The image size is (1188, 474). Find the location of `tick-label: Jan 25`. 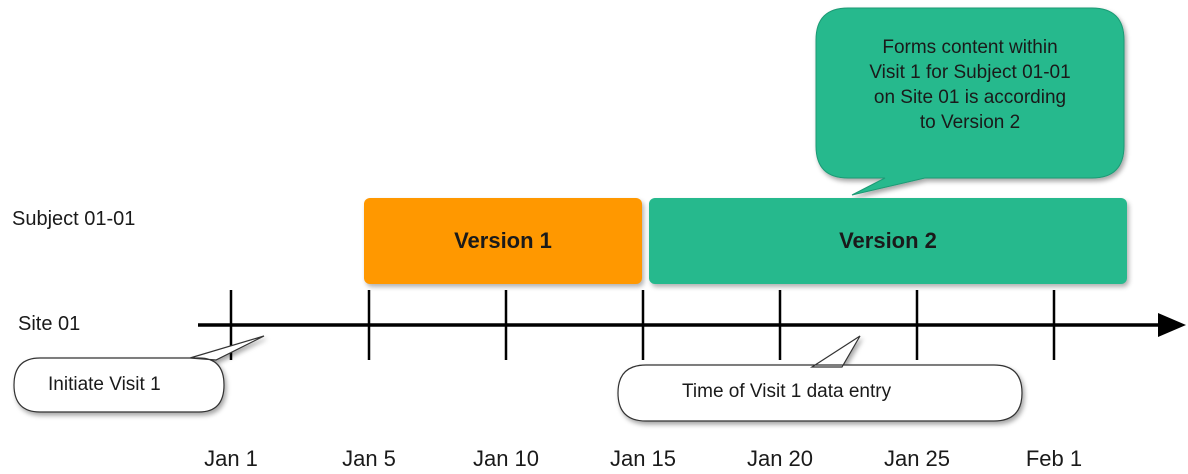

tick-label: Jan 25 is located at coordinates (917, 458).